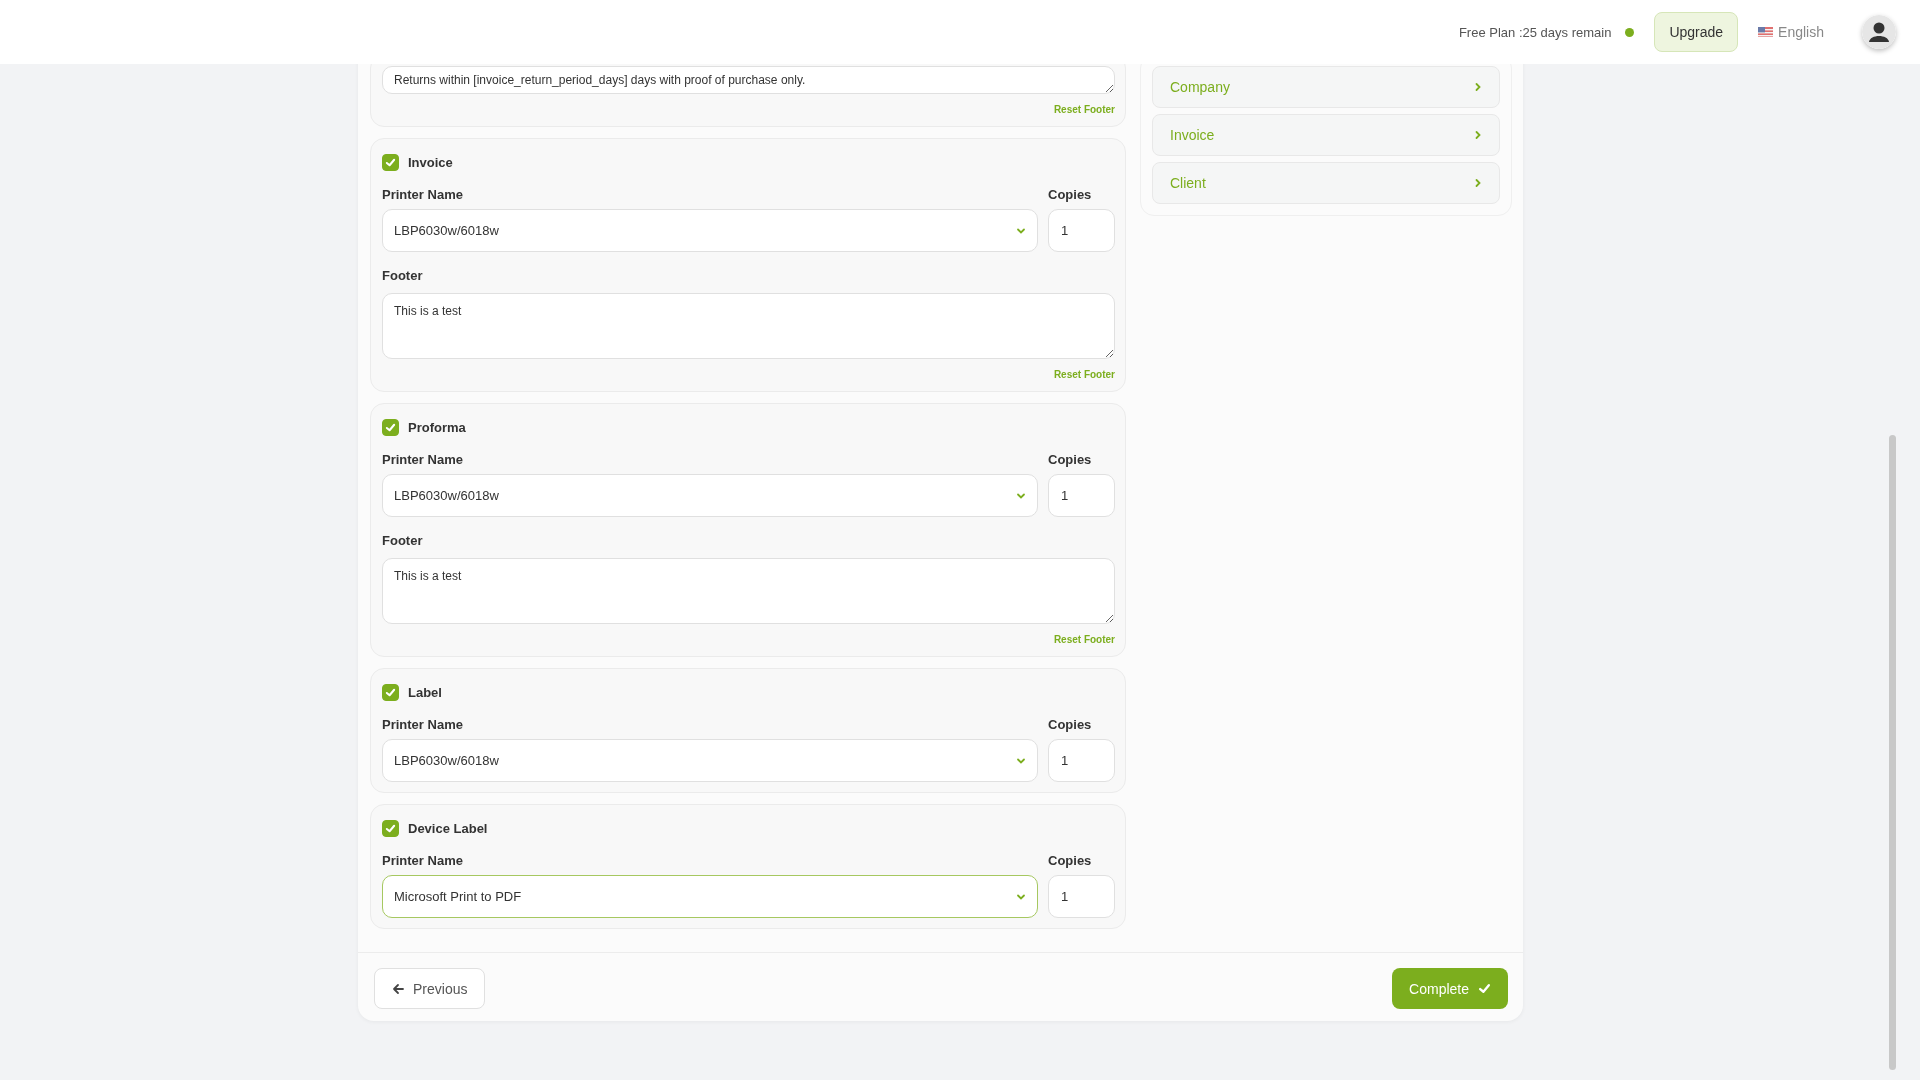 Image resolution: width=1920 pixels, height=1080 pixels. I want to click on status-dot, so click(1630, 32).